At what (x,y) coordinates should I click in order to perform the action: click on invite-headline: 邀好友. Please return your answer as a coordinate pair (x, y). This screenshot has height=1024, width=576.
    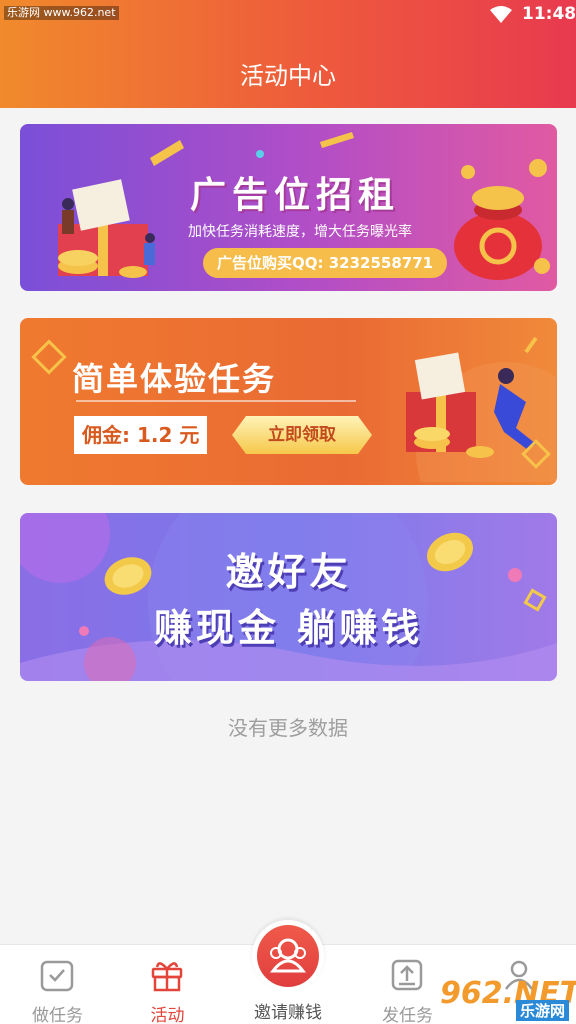
    Looking at the image, I should click on (288, 572).